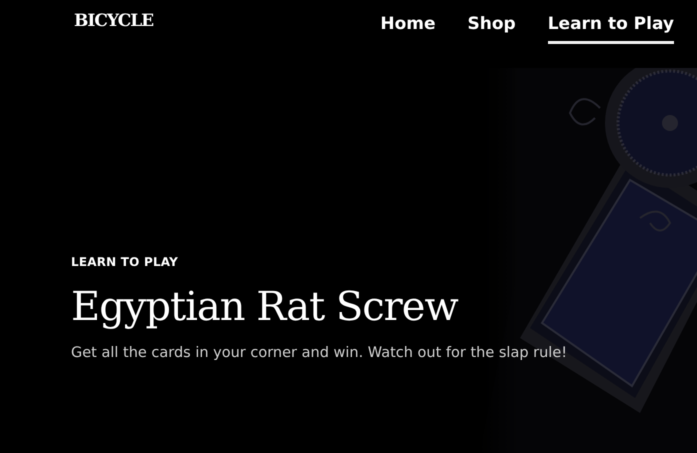 The width and height of the screenshot is (697, 453). Describe the element at coordinates (319, 353) in the screenshot. I see `subtitle: Get all the cards in your corner and win. Watch out for the slap rule!` at that location.